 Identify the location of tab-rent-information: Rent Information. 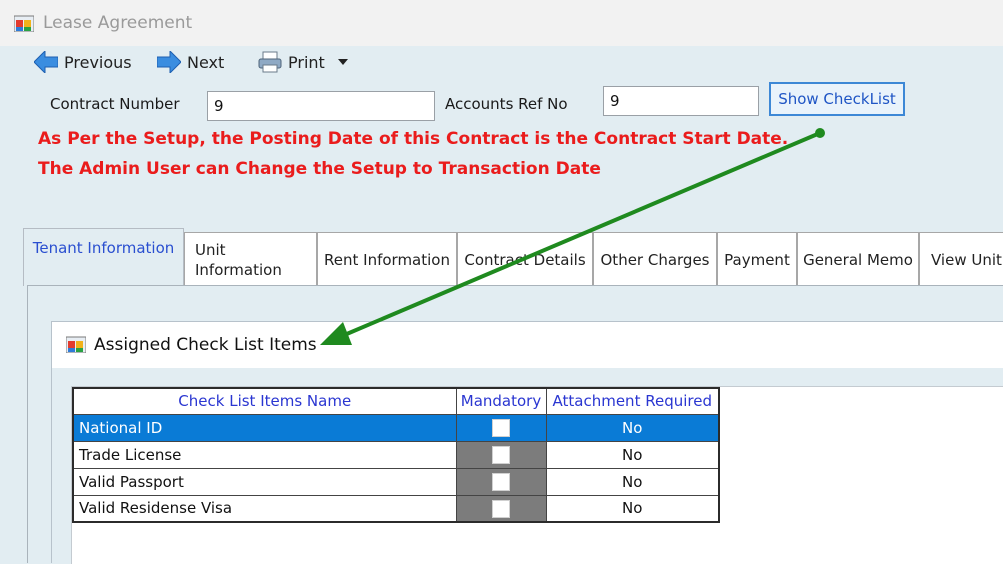
(387, 259).